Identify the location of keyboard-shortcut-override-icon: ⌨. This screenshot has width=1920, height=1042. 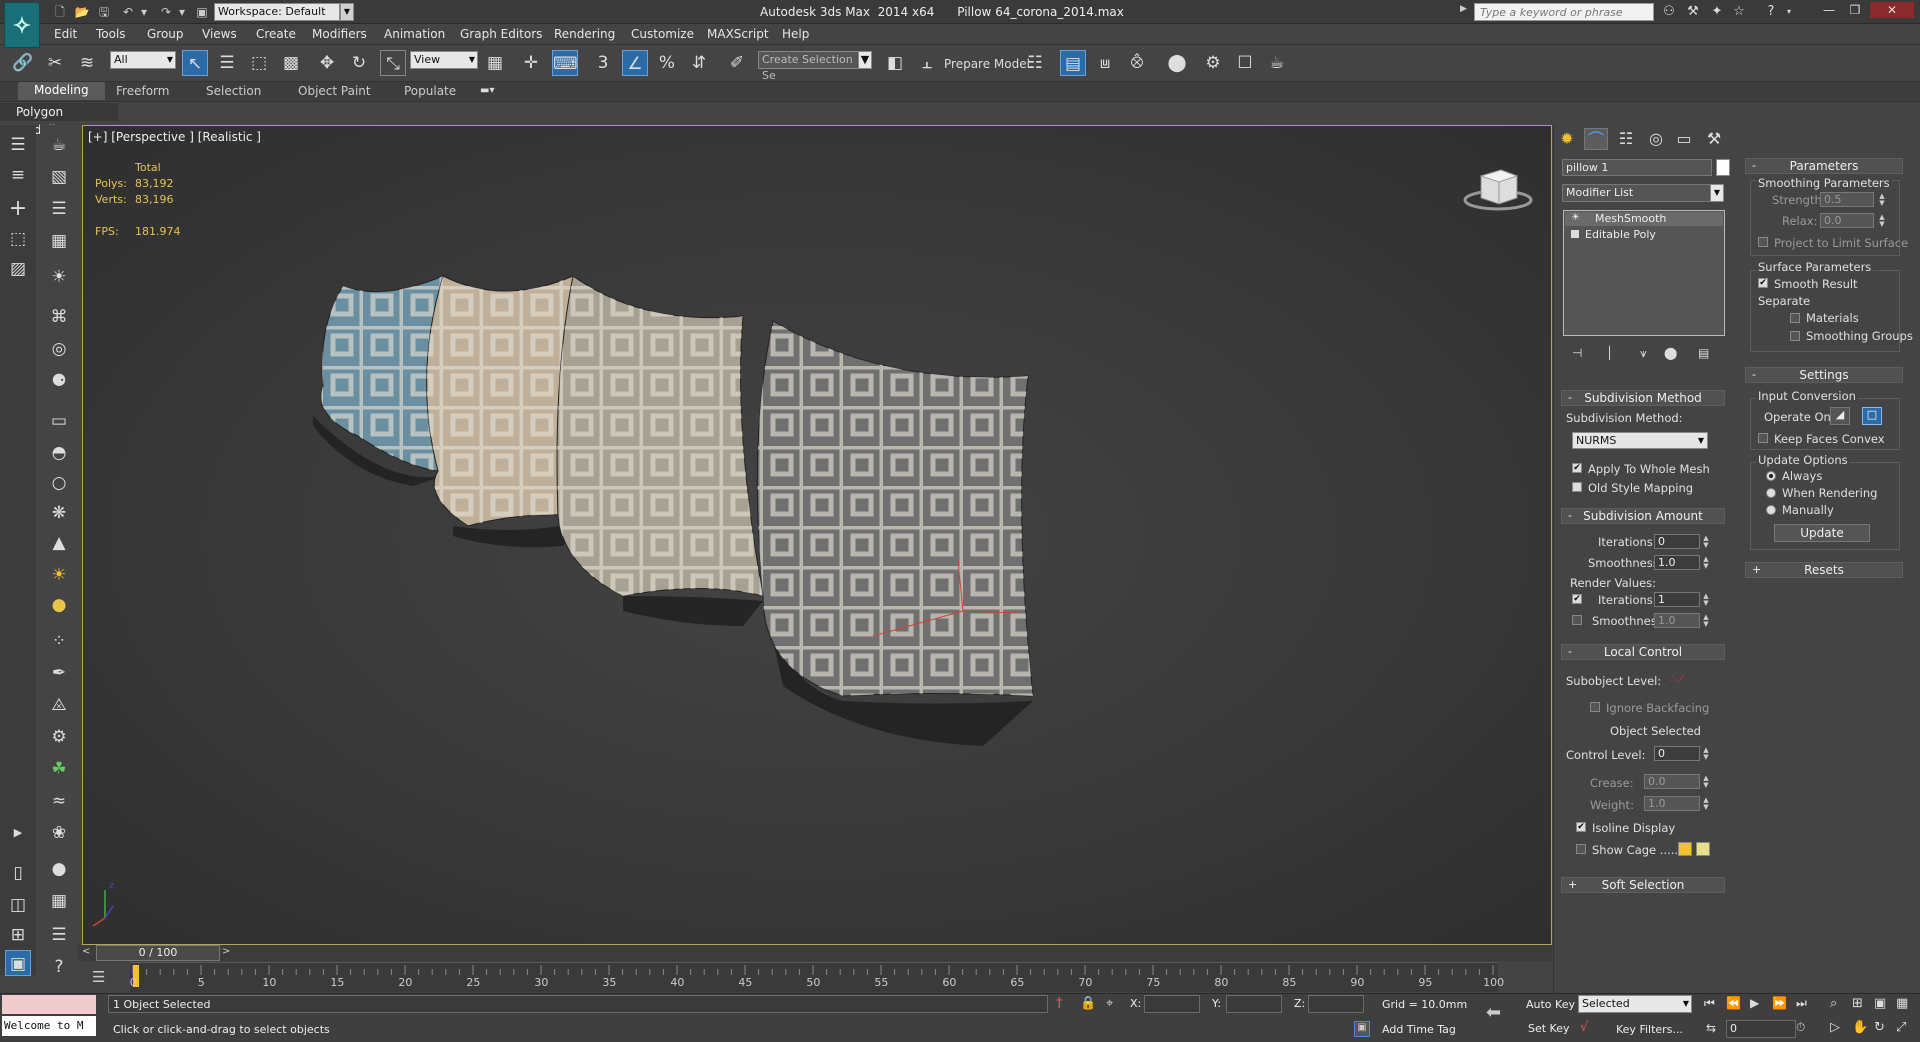
(565, 63).